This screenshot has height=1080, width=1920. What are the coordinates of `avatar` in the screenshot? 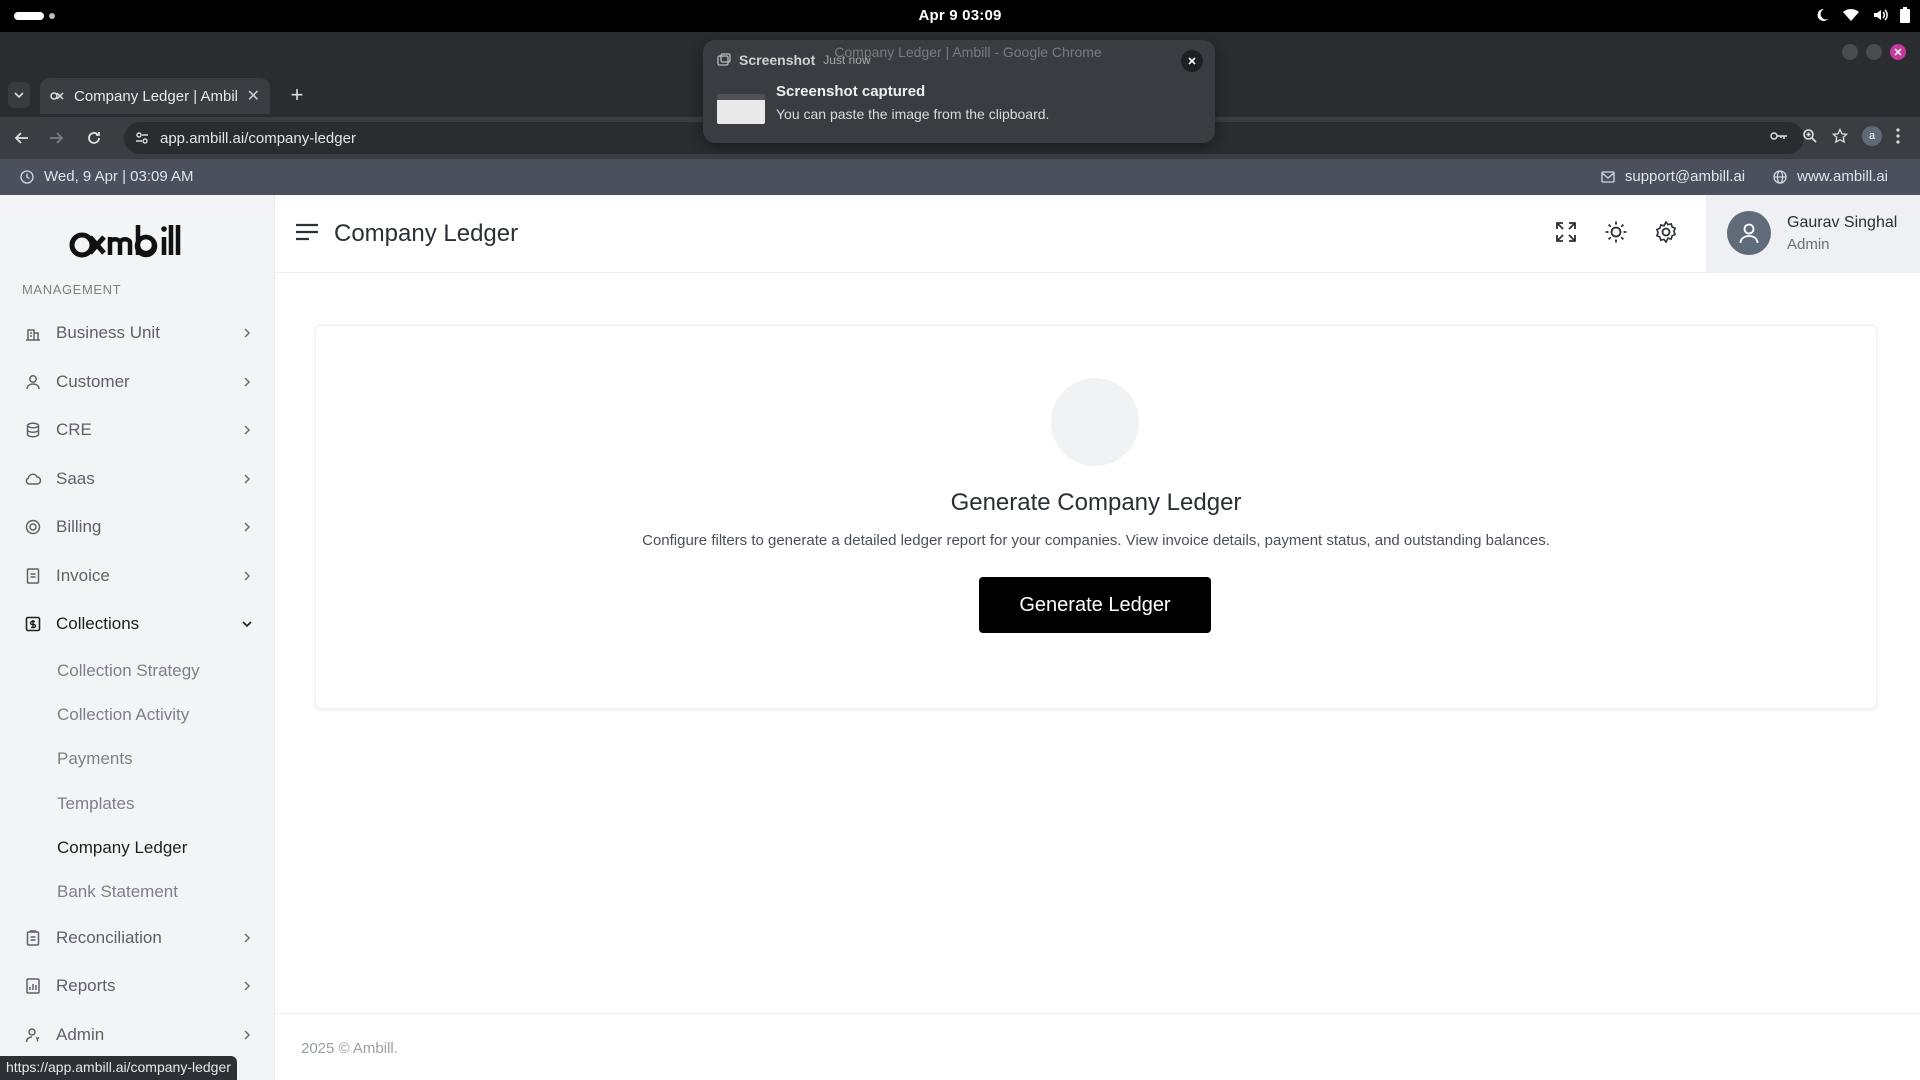 It's located at (1749, 233).